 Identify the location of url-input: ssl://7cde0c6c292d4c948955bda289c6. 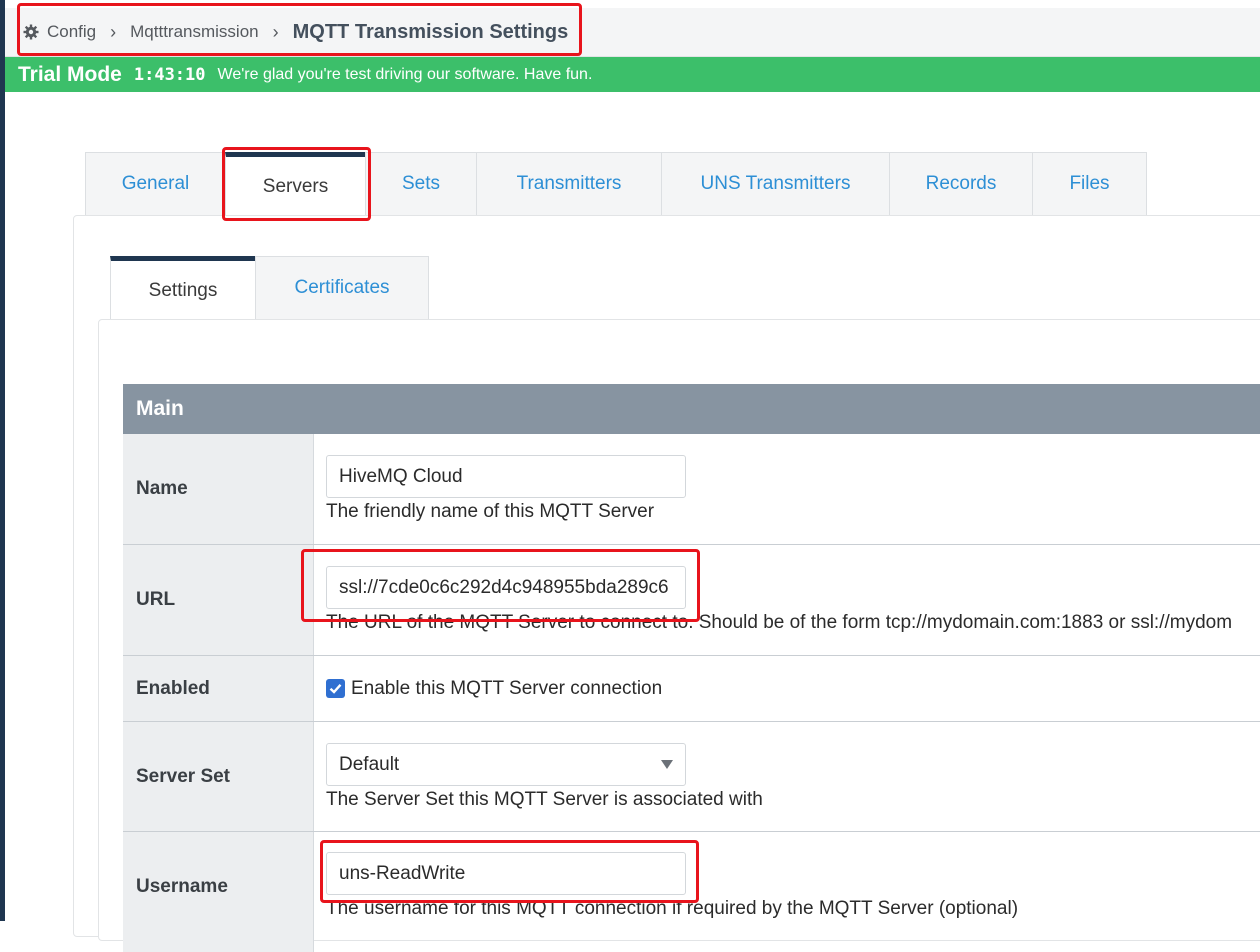
(506, 587).